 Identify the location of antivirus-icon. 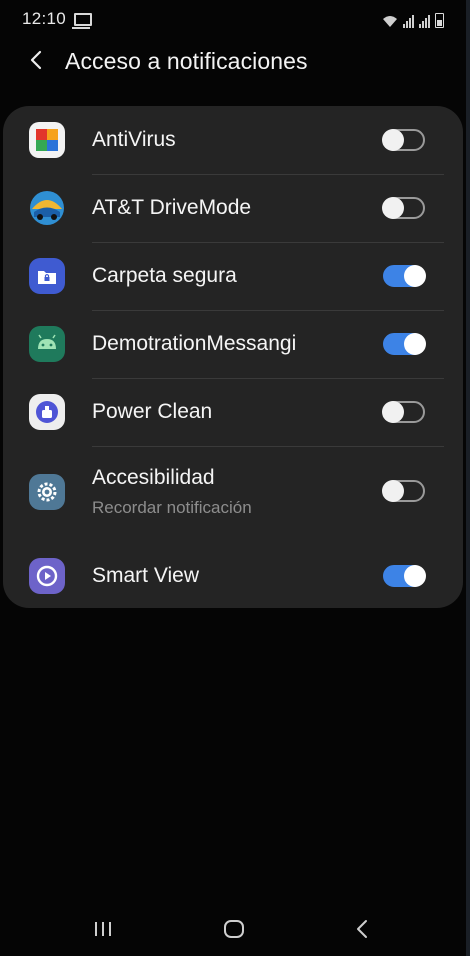
(47, 140).